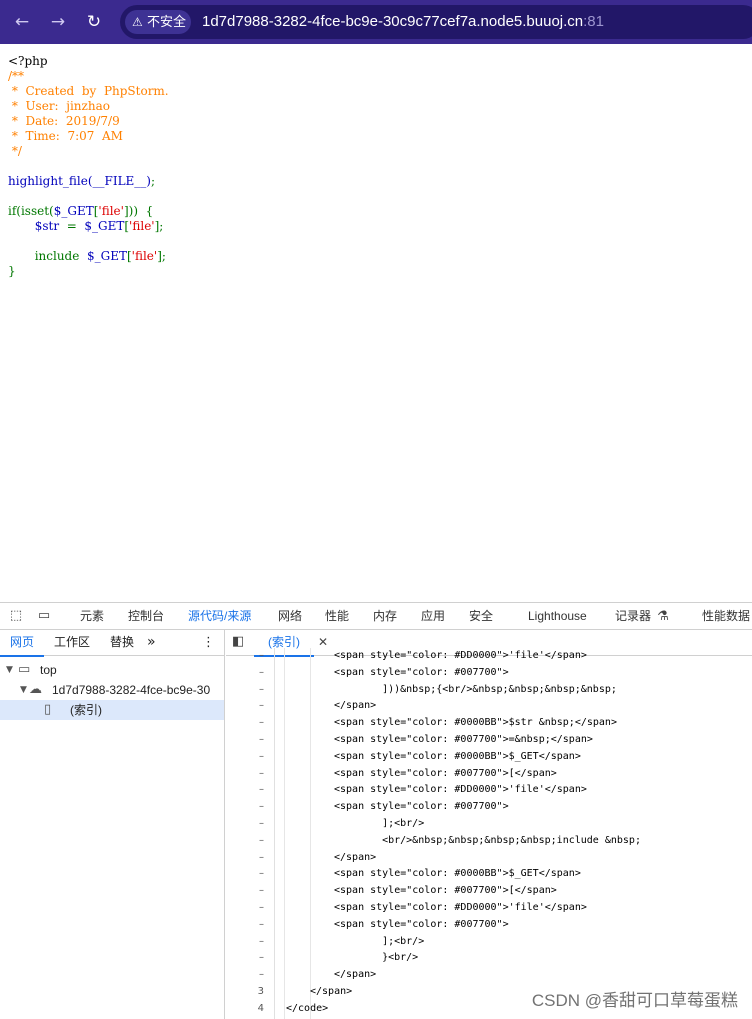  I want to click on tab-recorder: 记录器, so click(633, 616).